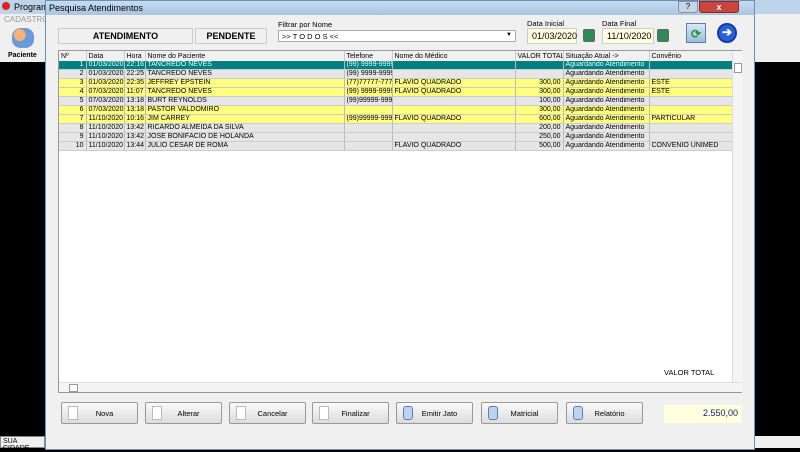  Describe the element at coordinates (689, 372) in the screenshot. I see `valor-total-label: VALOR TOTAL` at that location.